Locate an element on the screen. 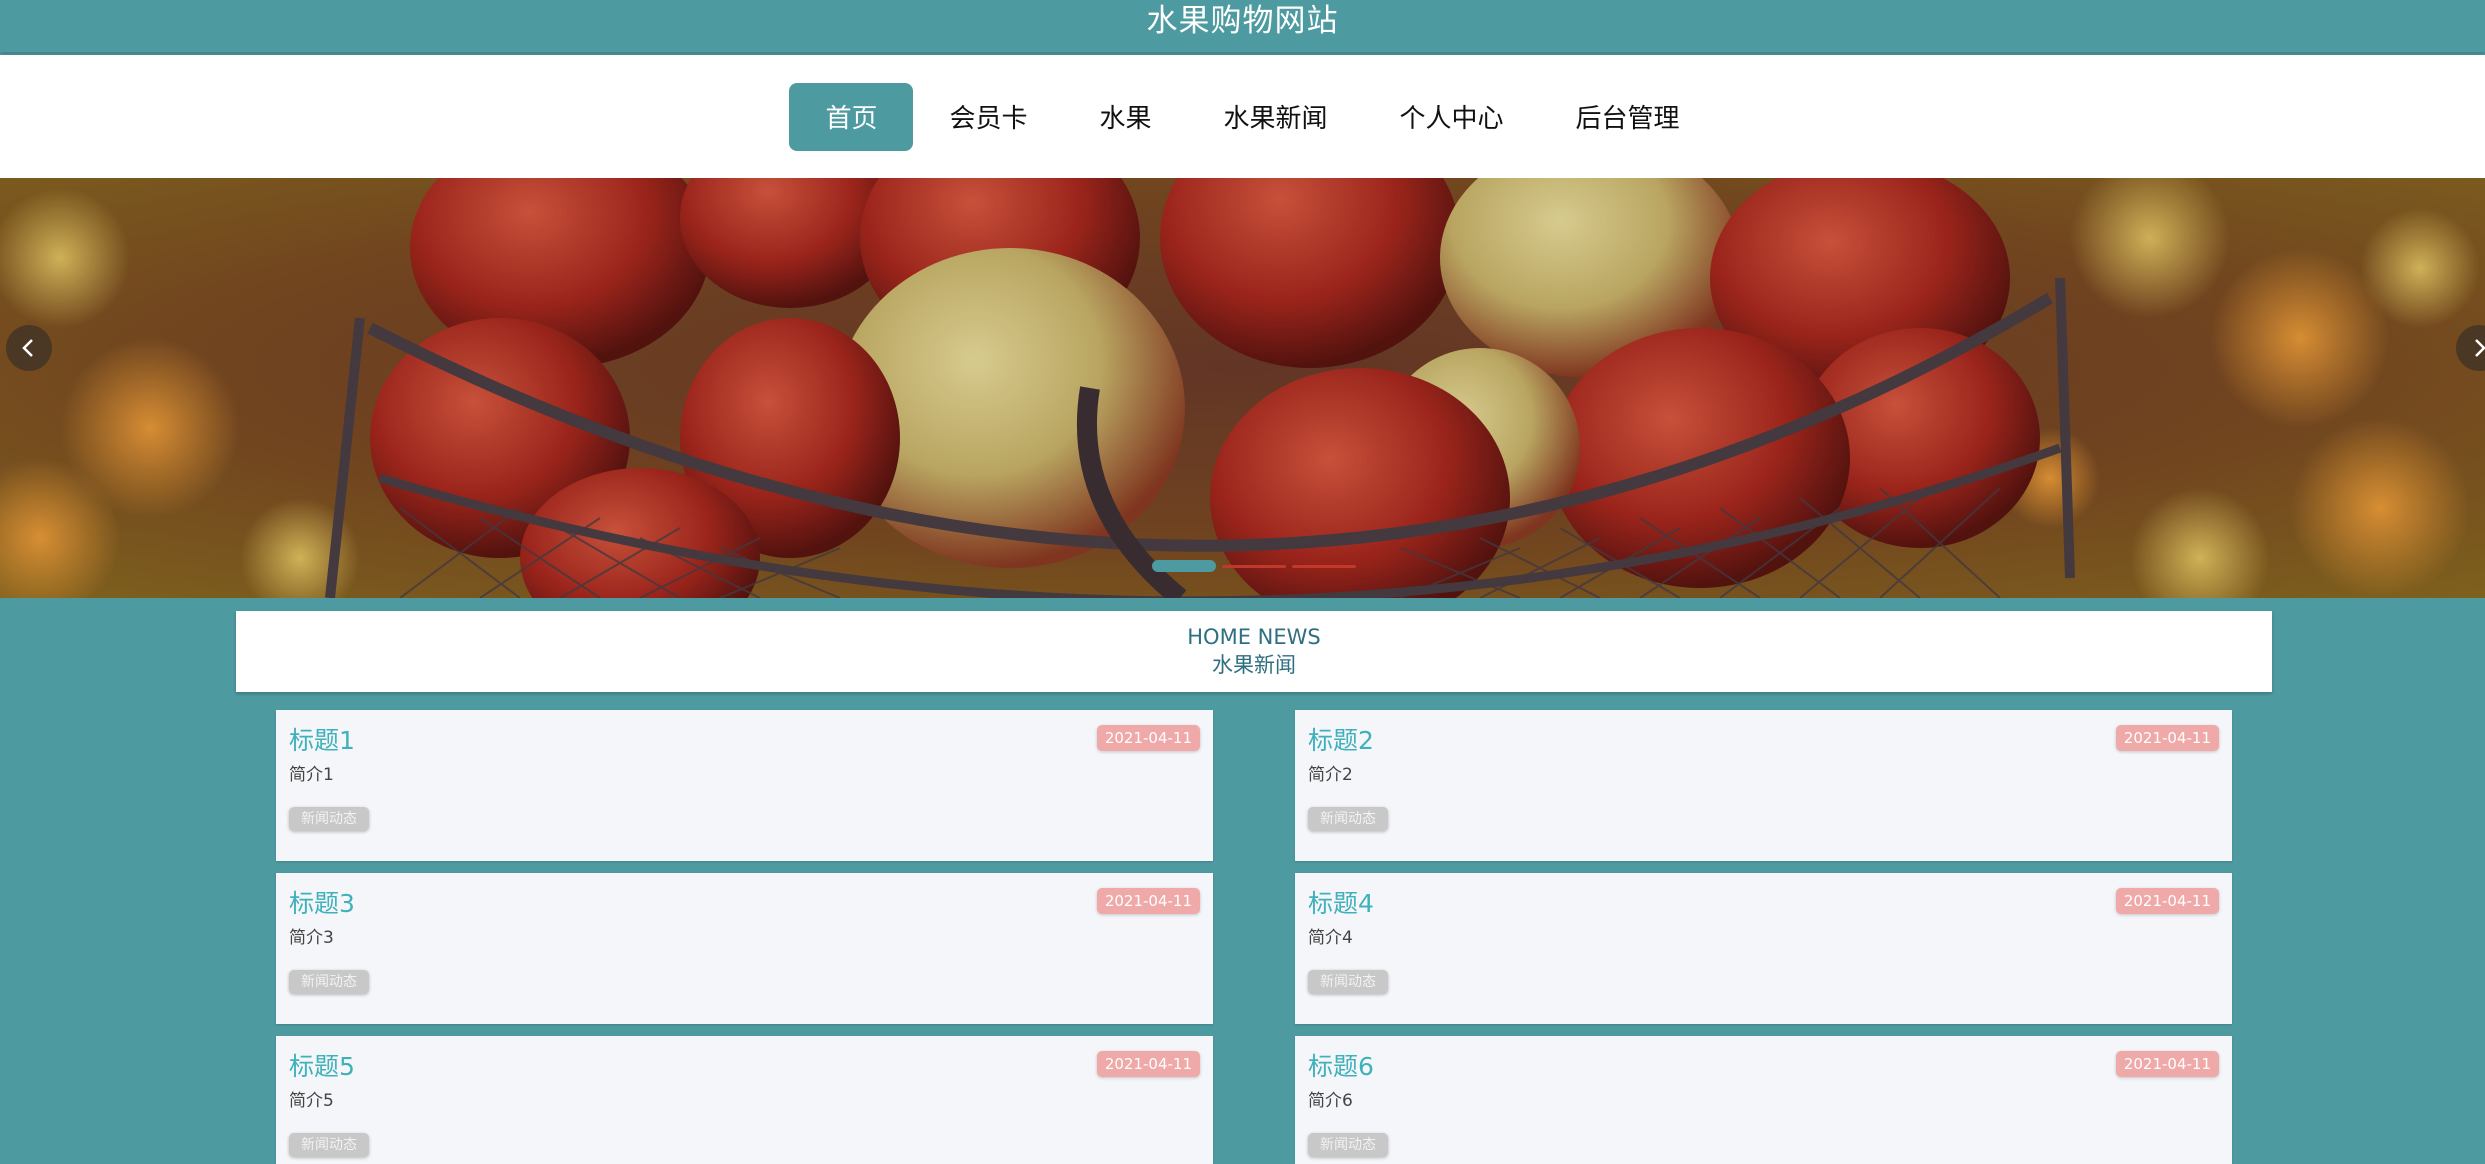 This screenshot has height=1164, width=2485. site-header: 水果购物网站 is located at coordinates (1242, 26).